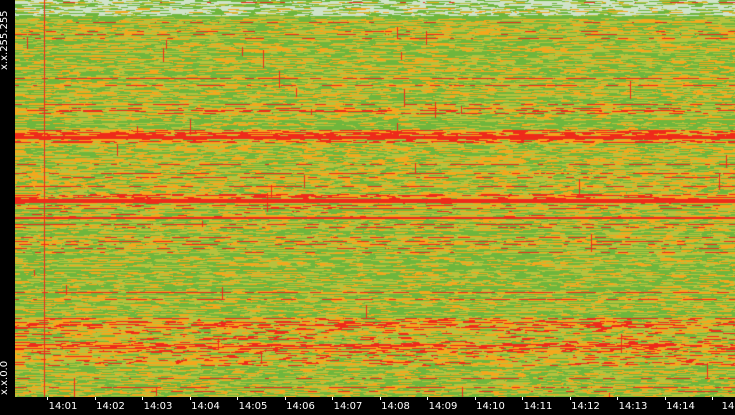 This screenshot has width=735, height=415. Describe the element at coordinates (300, 406) in the screenshot. I see `x-tick-label: 14:06` at that location.